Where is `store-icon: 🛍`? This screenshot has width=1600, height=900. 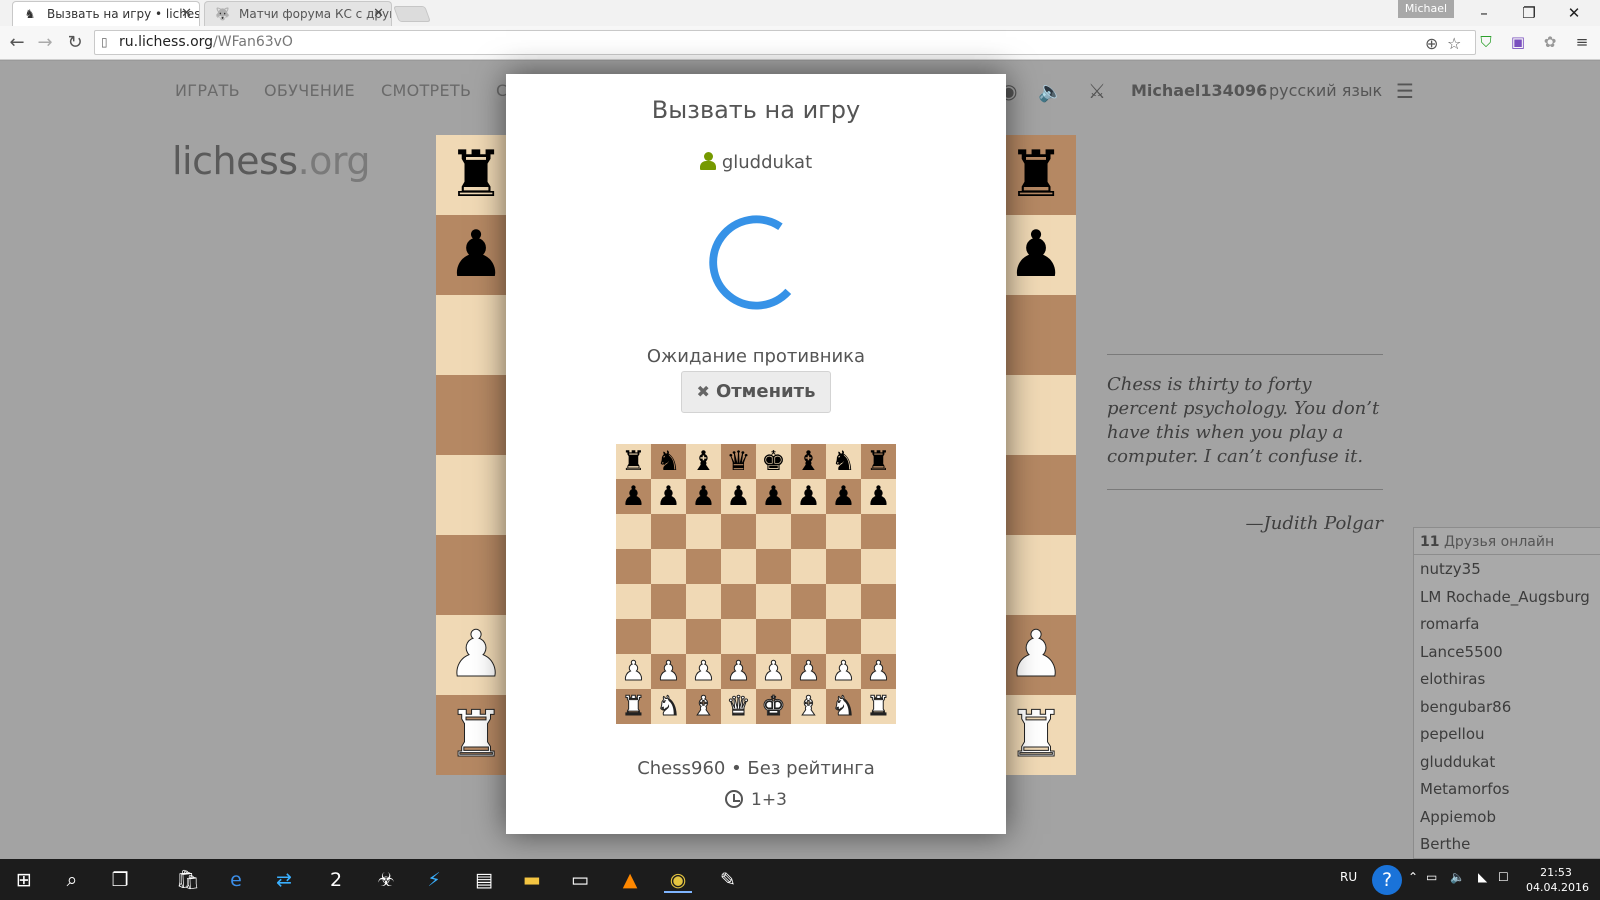
store-icon: 🛍 is located at coordinates (188, 880).